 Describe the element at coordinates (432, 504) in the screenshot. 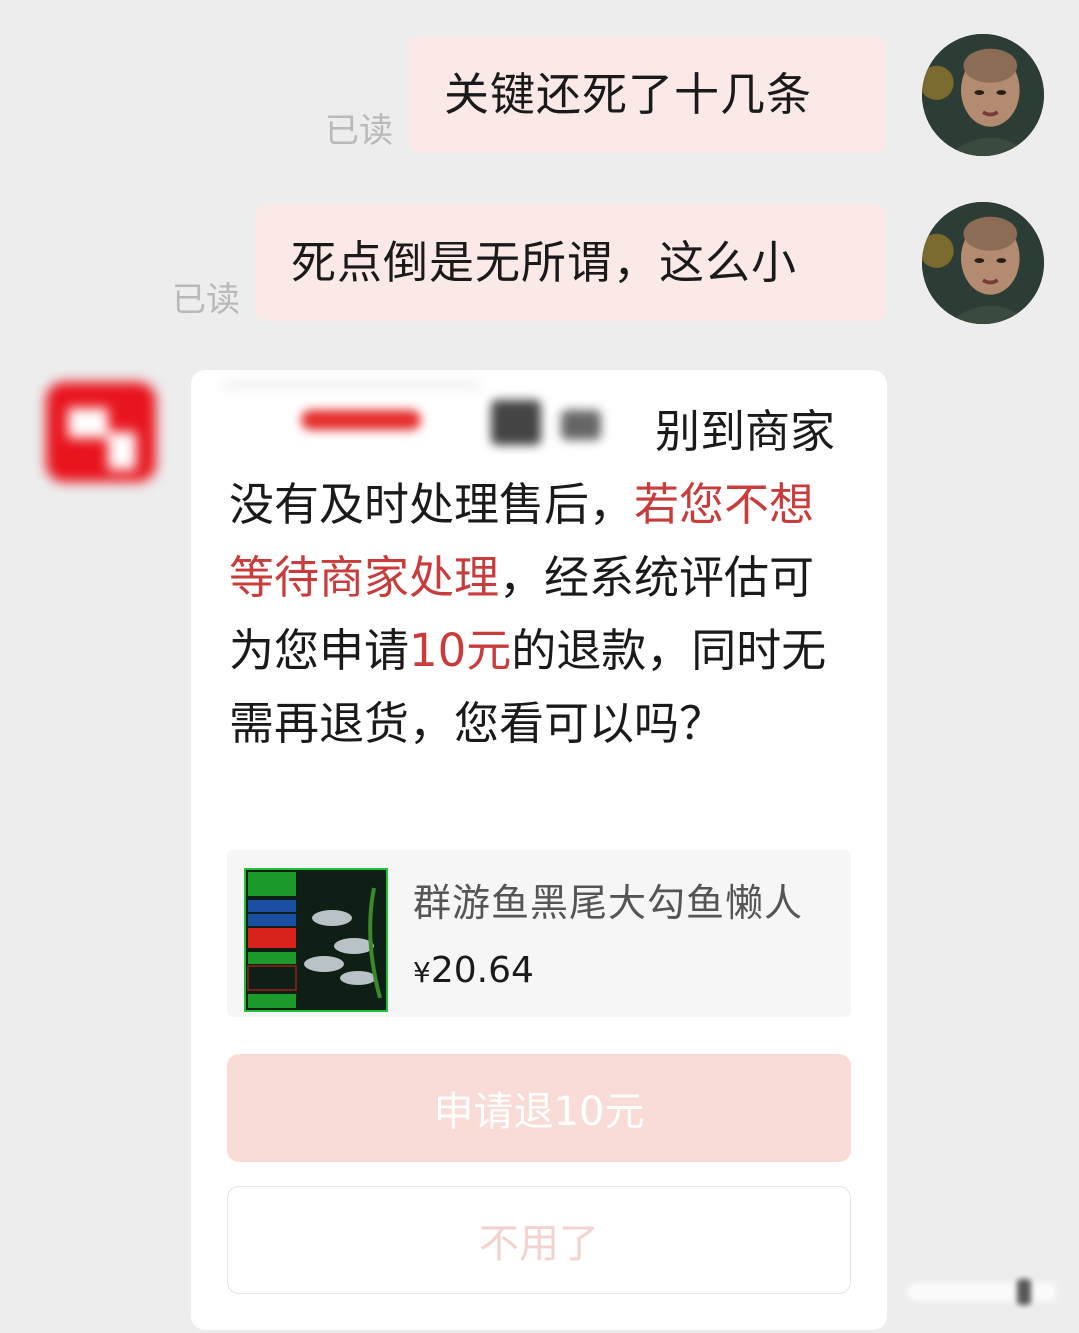

I see `message-part: 没有及时处理售后，` at that location.